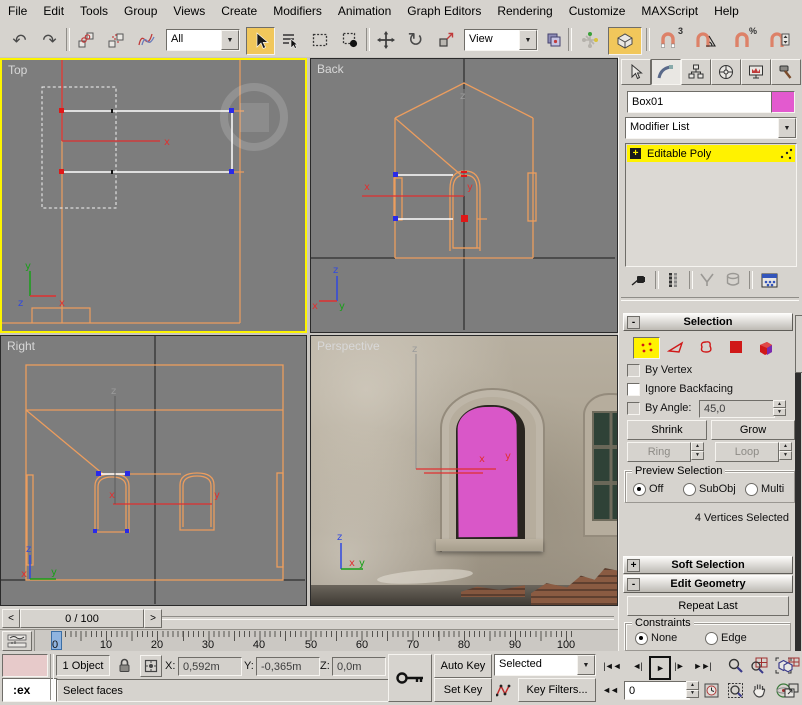  Describe the element at coordinates (330, 69) in the screenshot. I see `viewport-back-label: Back` at that location.